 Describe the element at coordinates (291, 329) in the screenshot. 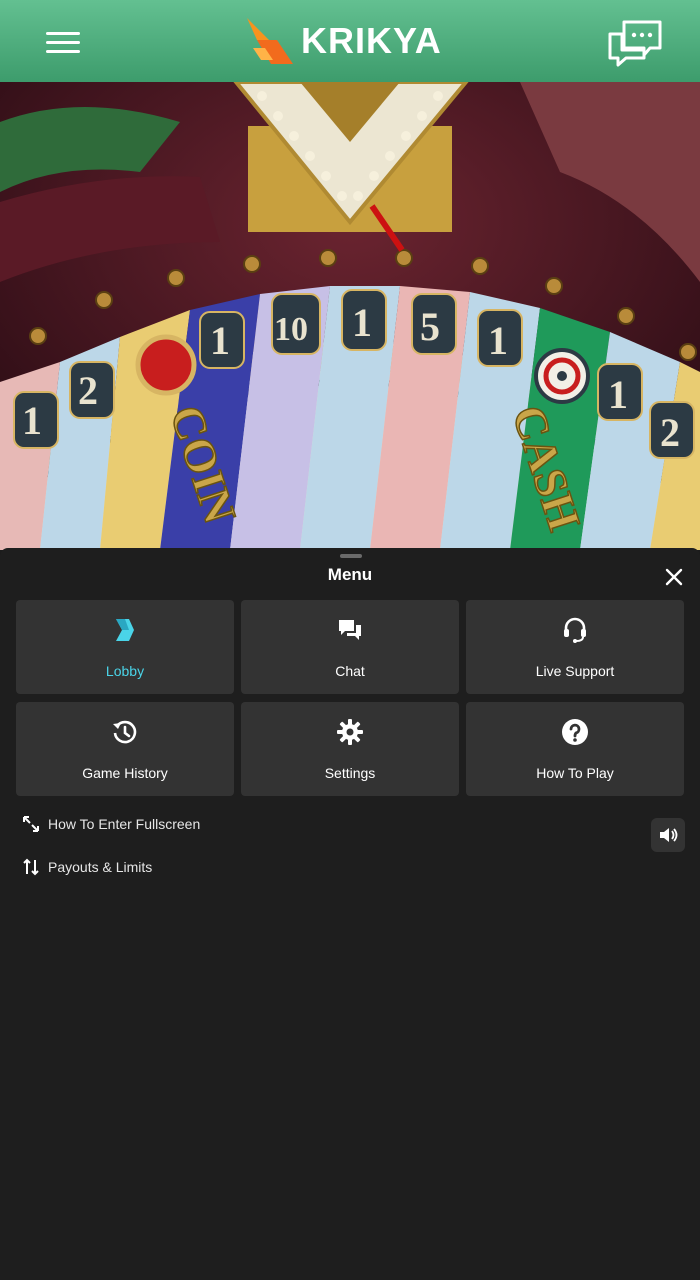

I see `wheel-number: 10` at that location.